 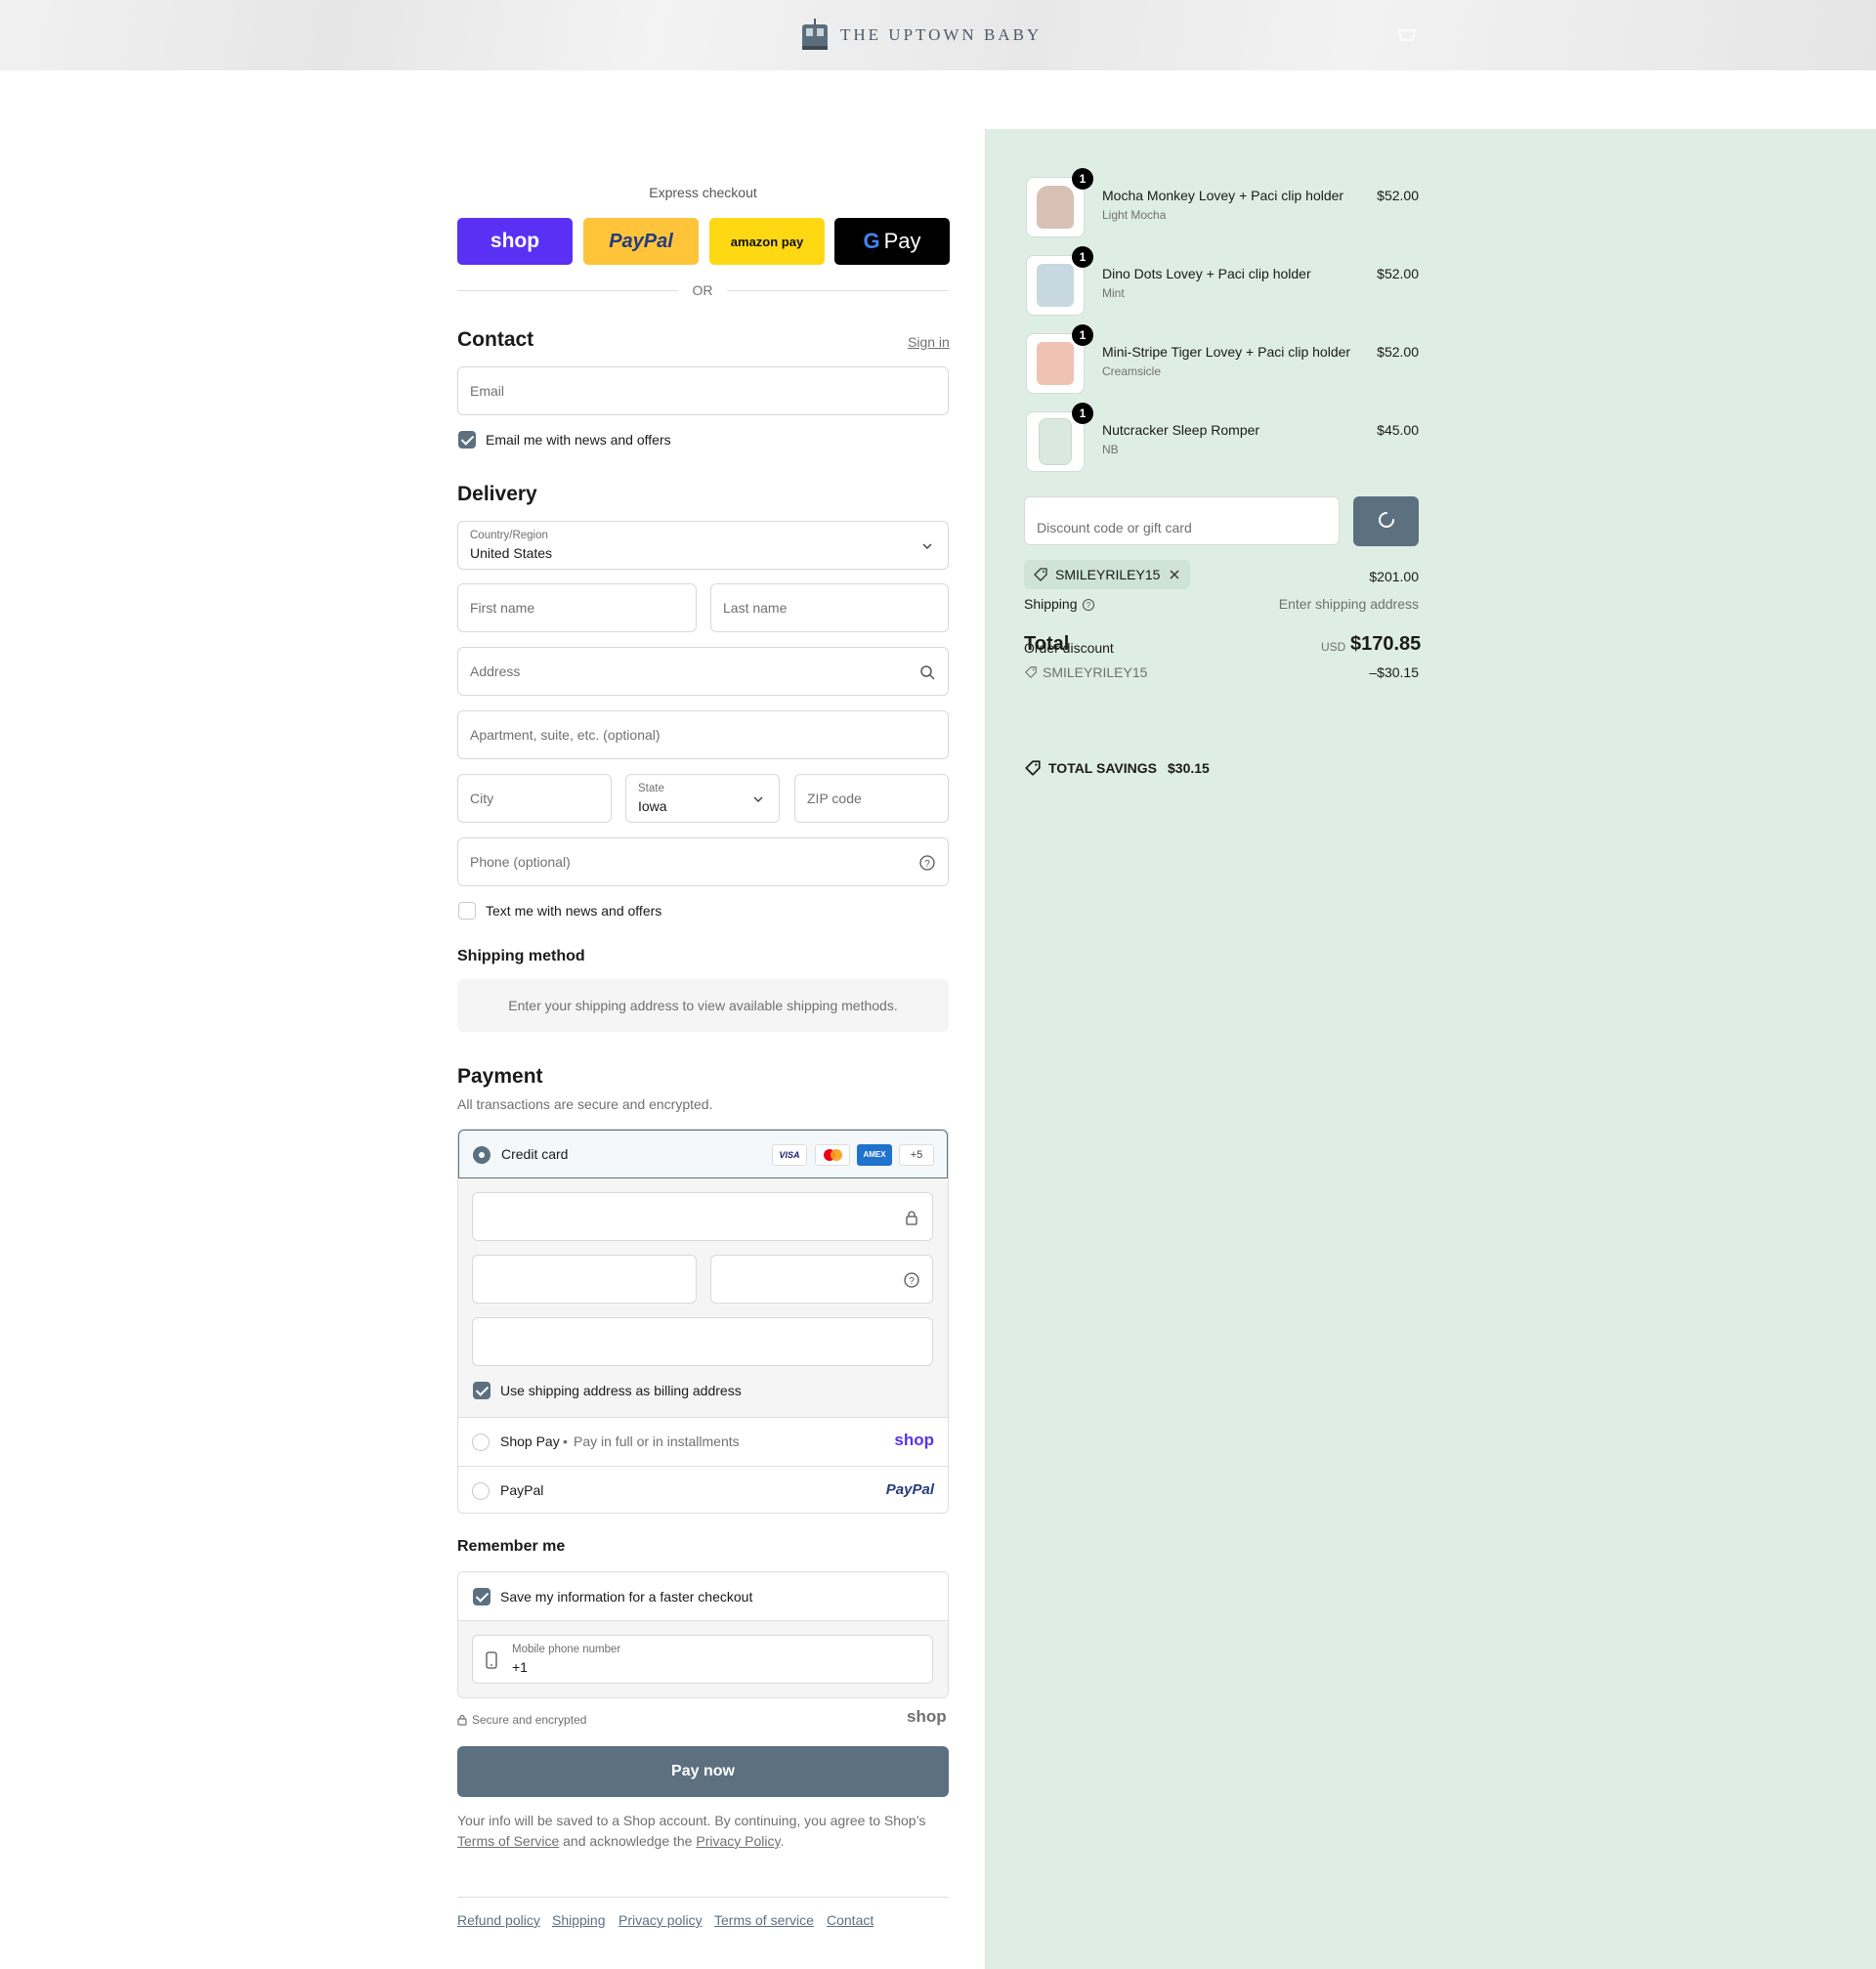 What do you see at coordinates (703, 545) in the screenshot?
I see `country-select: Country/Region United States` at bounding box center [703, 545].